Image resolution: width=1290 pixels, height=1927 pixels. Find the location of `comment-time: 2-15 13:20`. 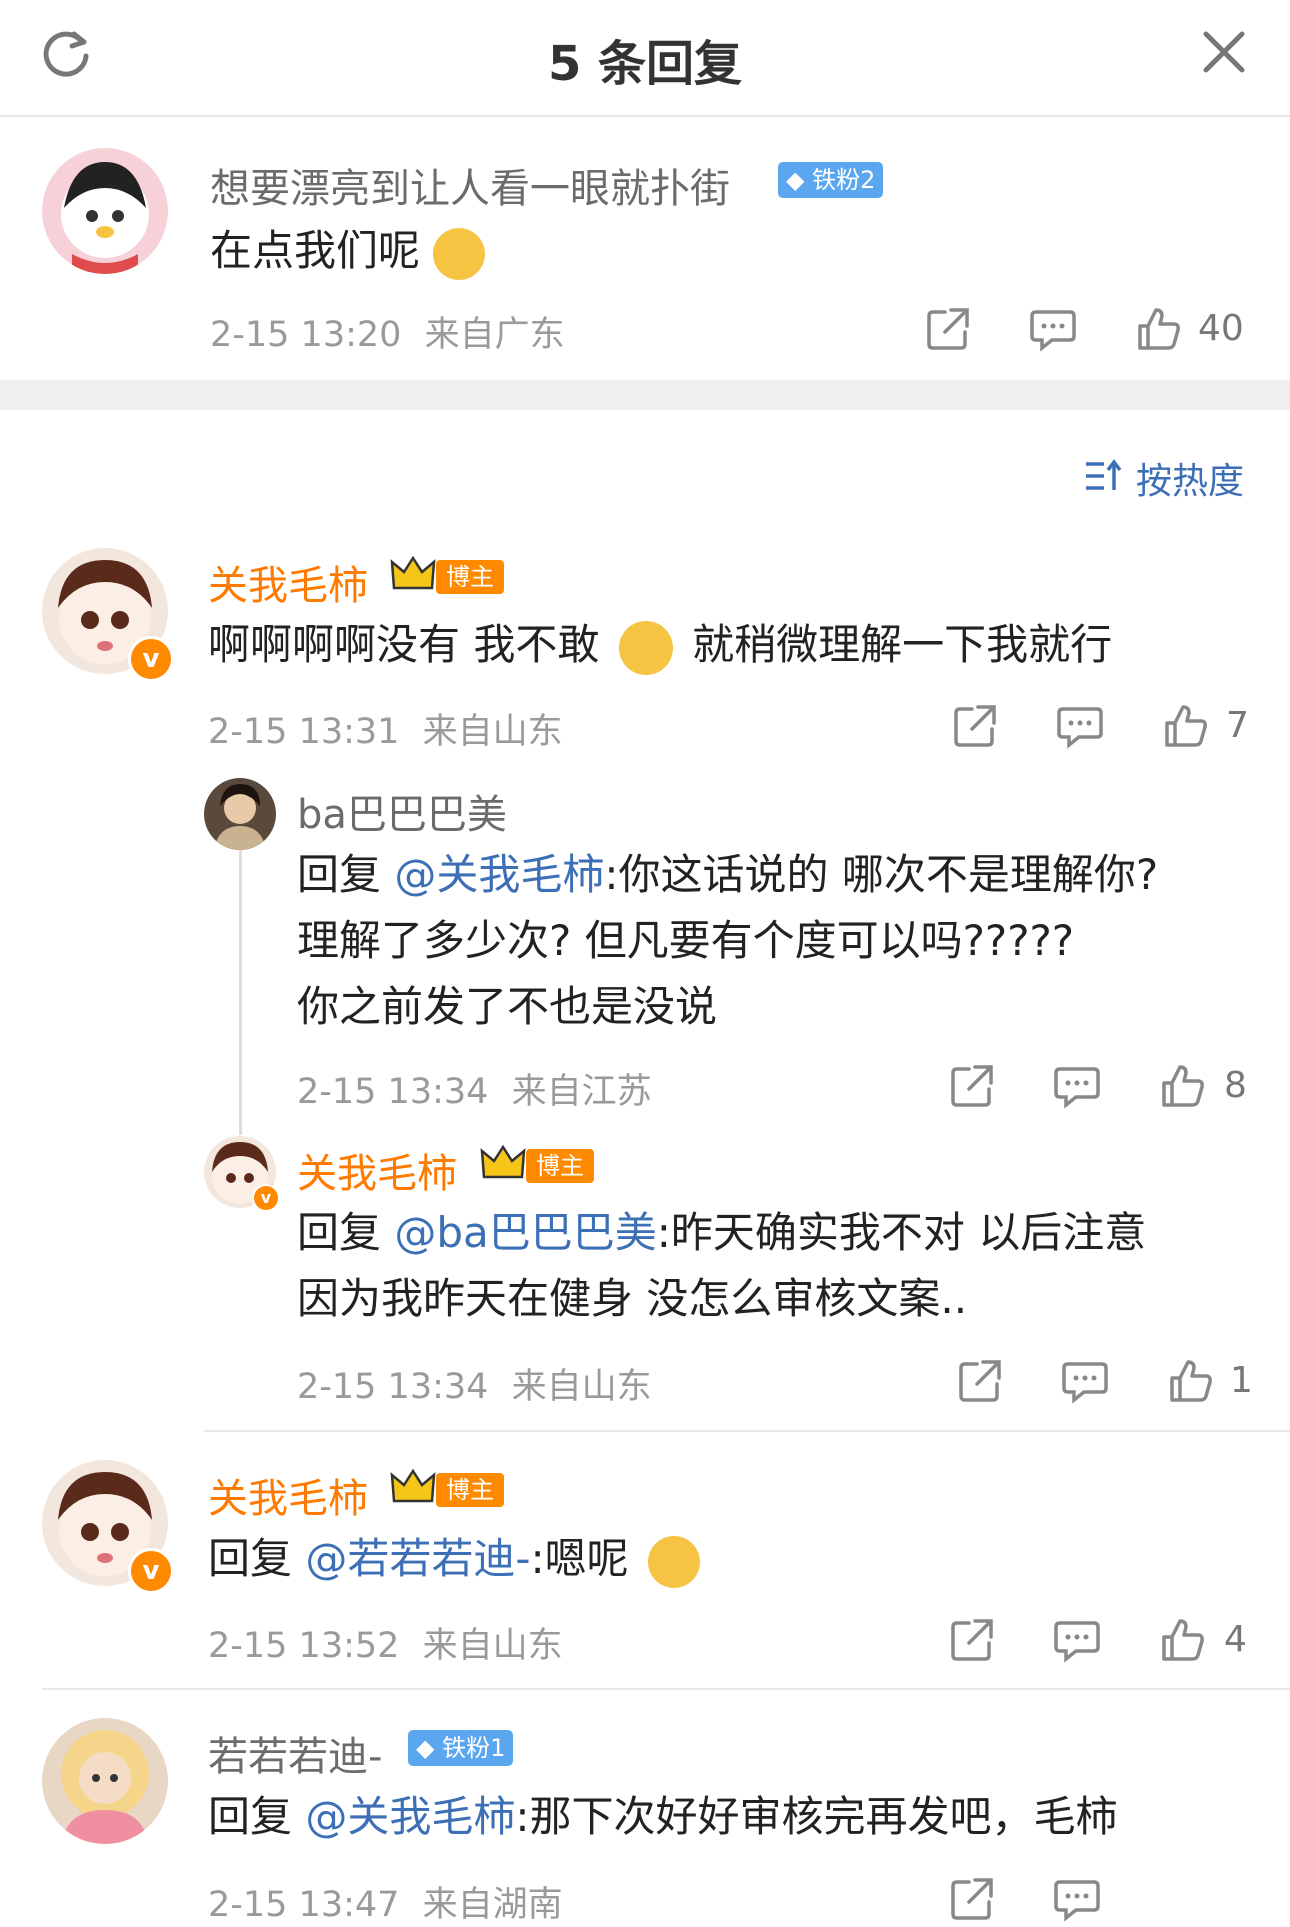

comment-time: 2-15 13:20 is located at coordinates (306, 335).